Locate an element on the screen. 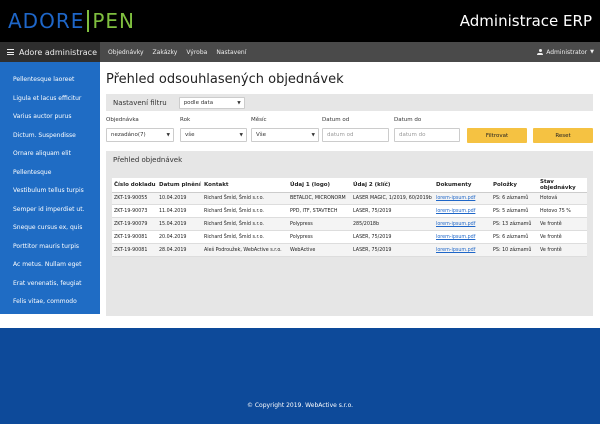  rok-select: vše ▼ is located at coordinates (213, 135).